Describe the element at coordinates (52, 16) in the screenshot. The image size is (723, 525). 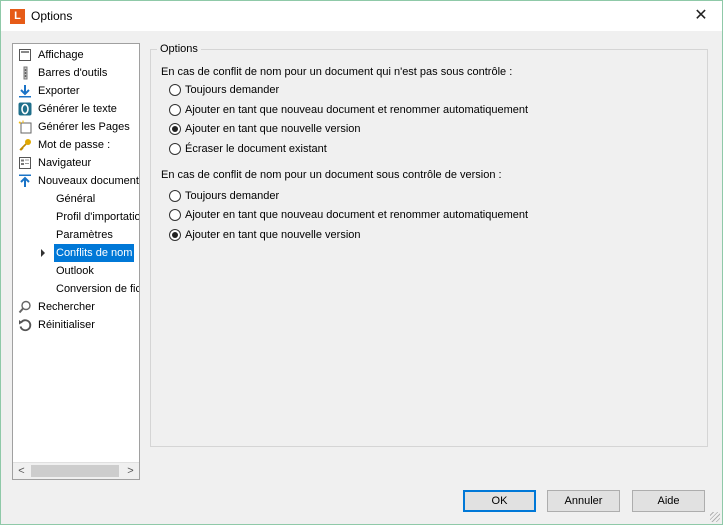
I see `window-title: Options` at that location.